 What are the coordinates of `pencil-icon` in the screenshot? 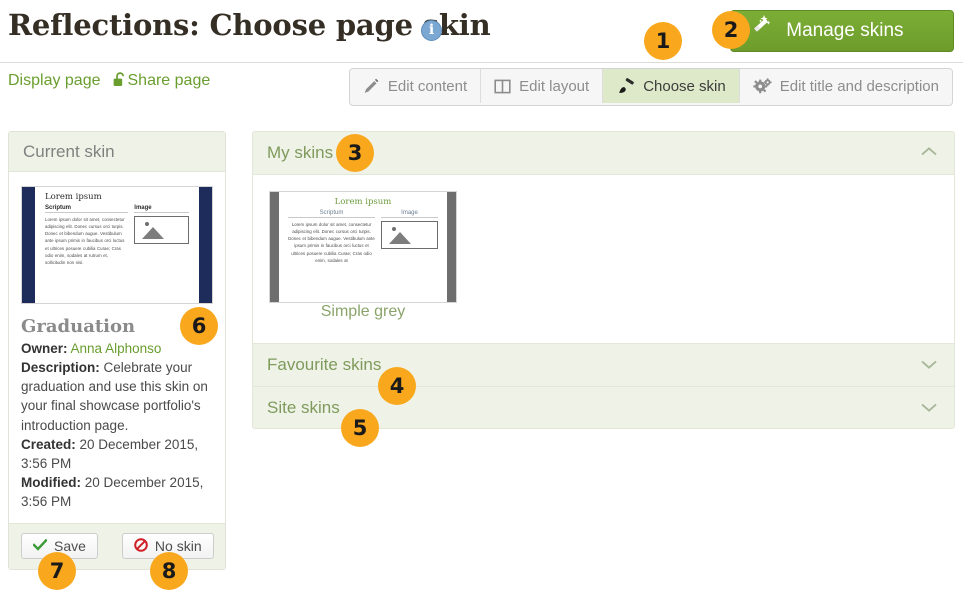 It's located at (371, 86).